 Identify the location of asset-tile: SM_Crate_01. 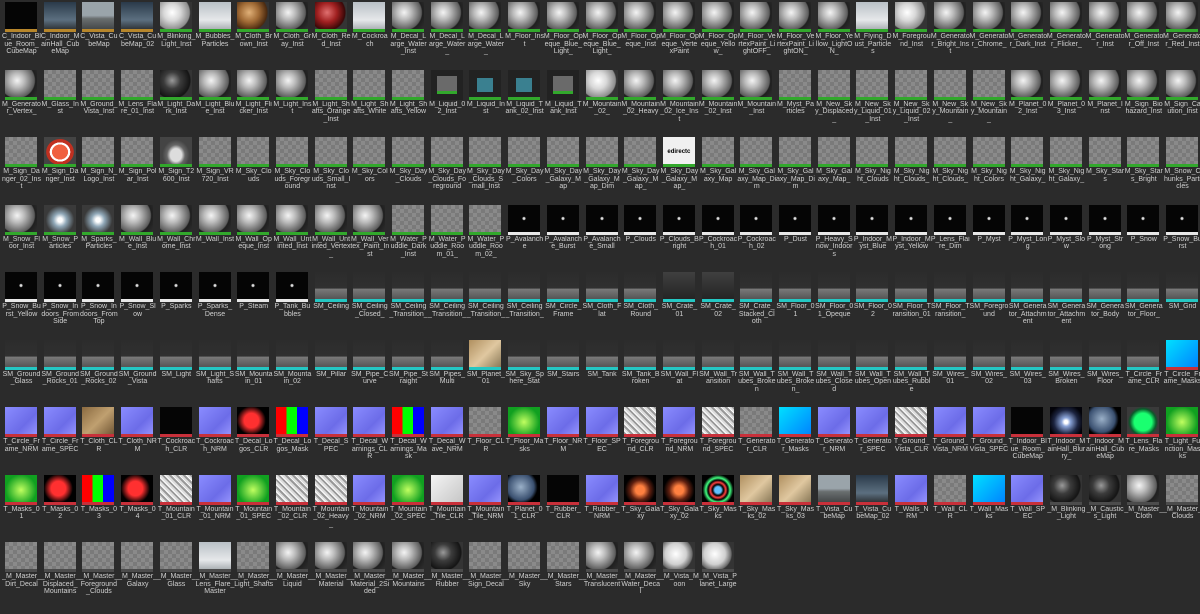
(679, 305).